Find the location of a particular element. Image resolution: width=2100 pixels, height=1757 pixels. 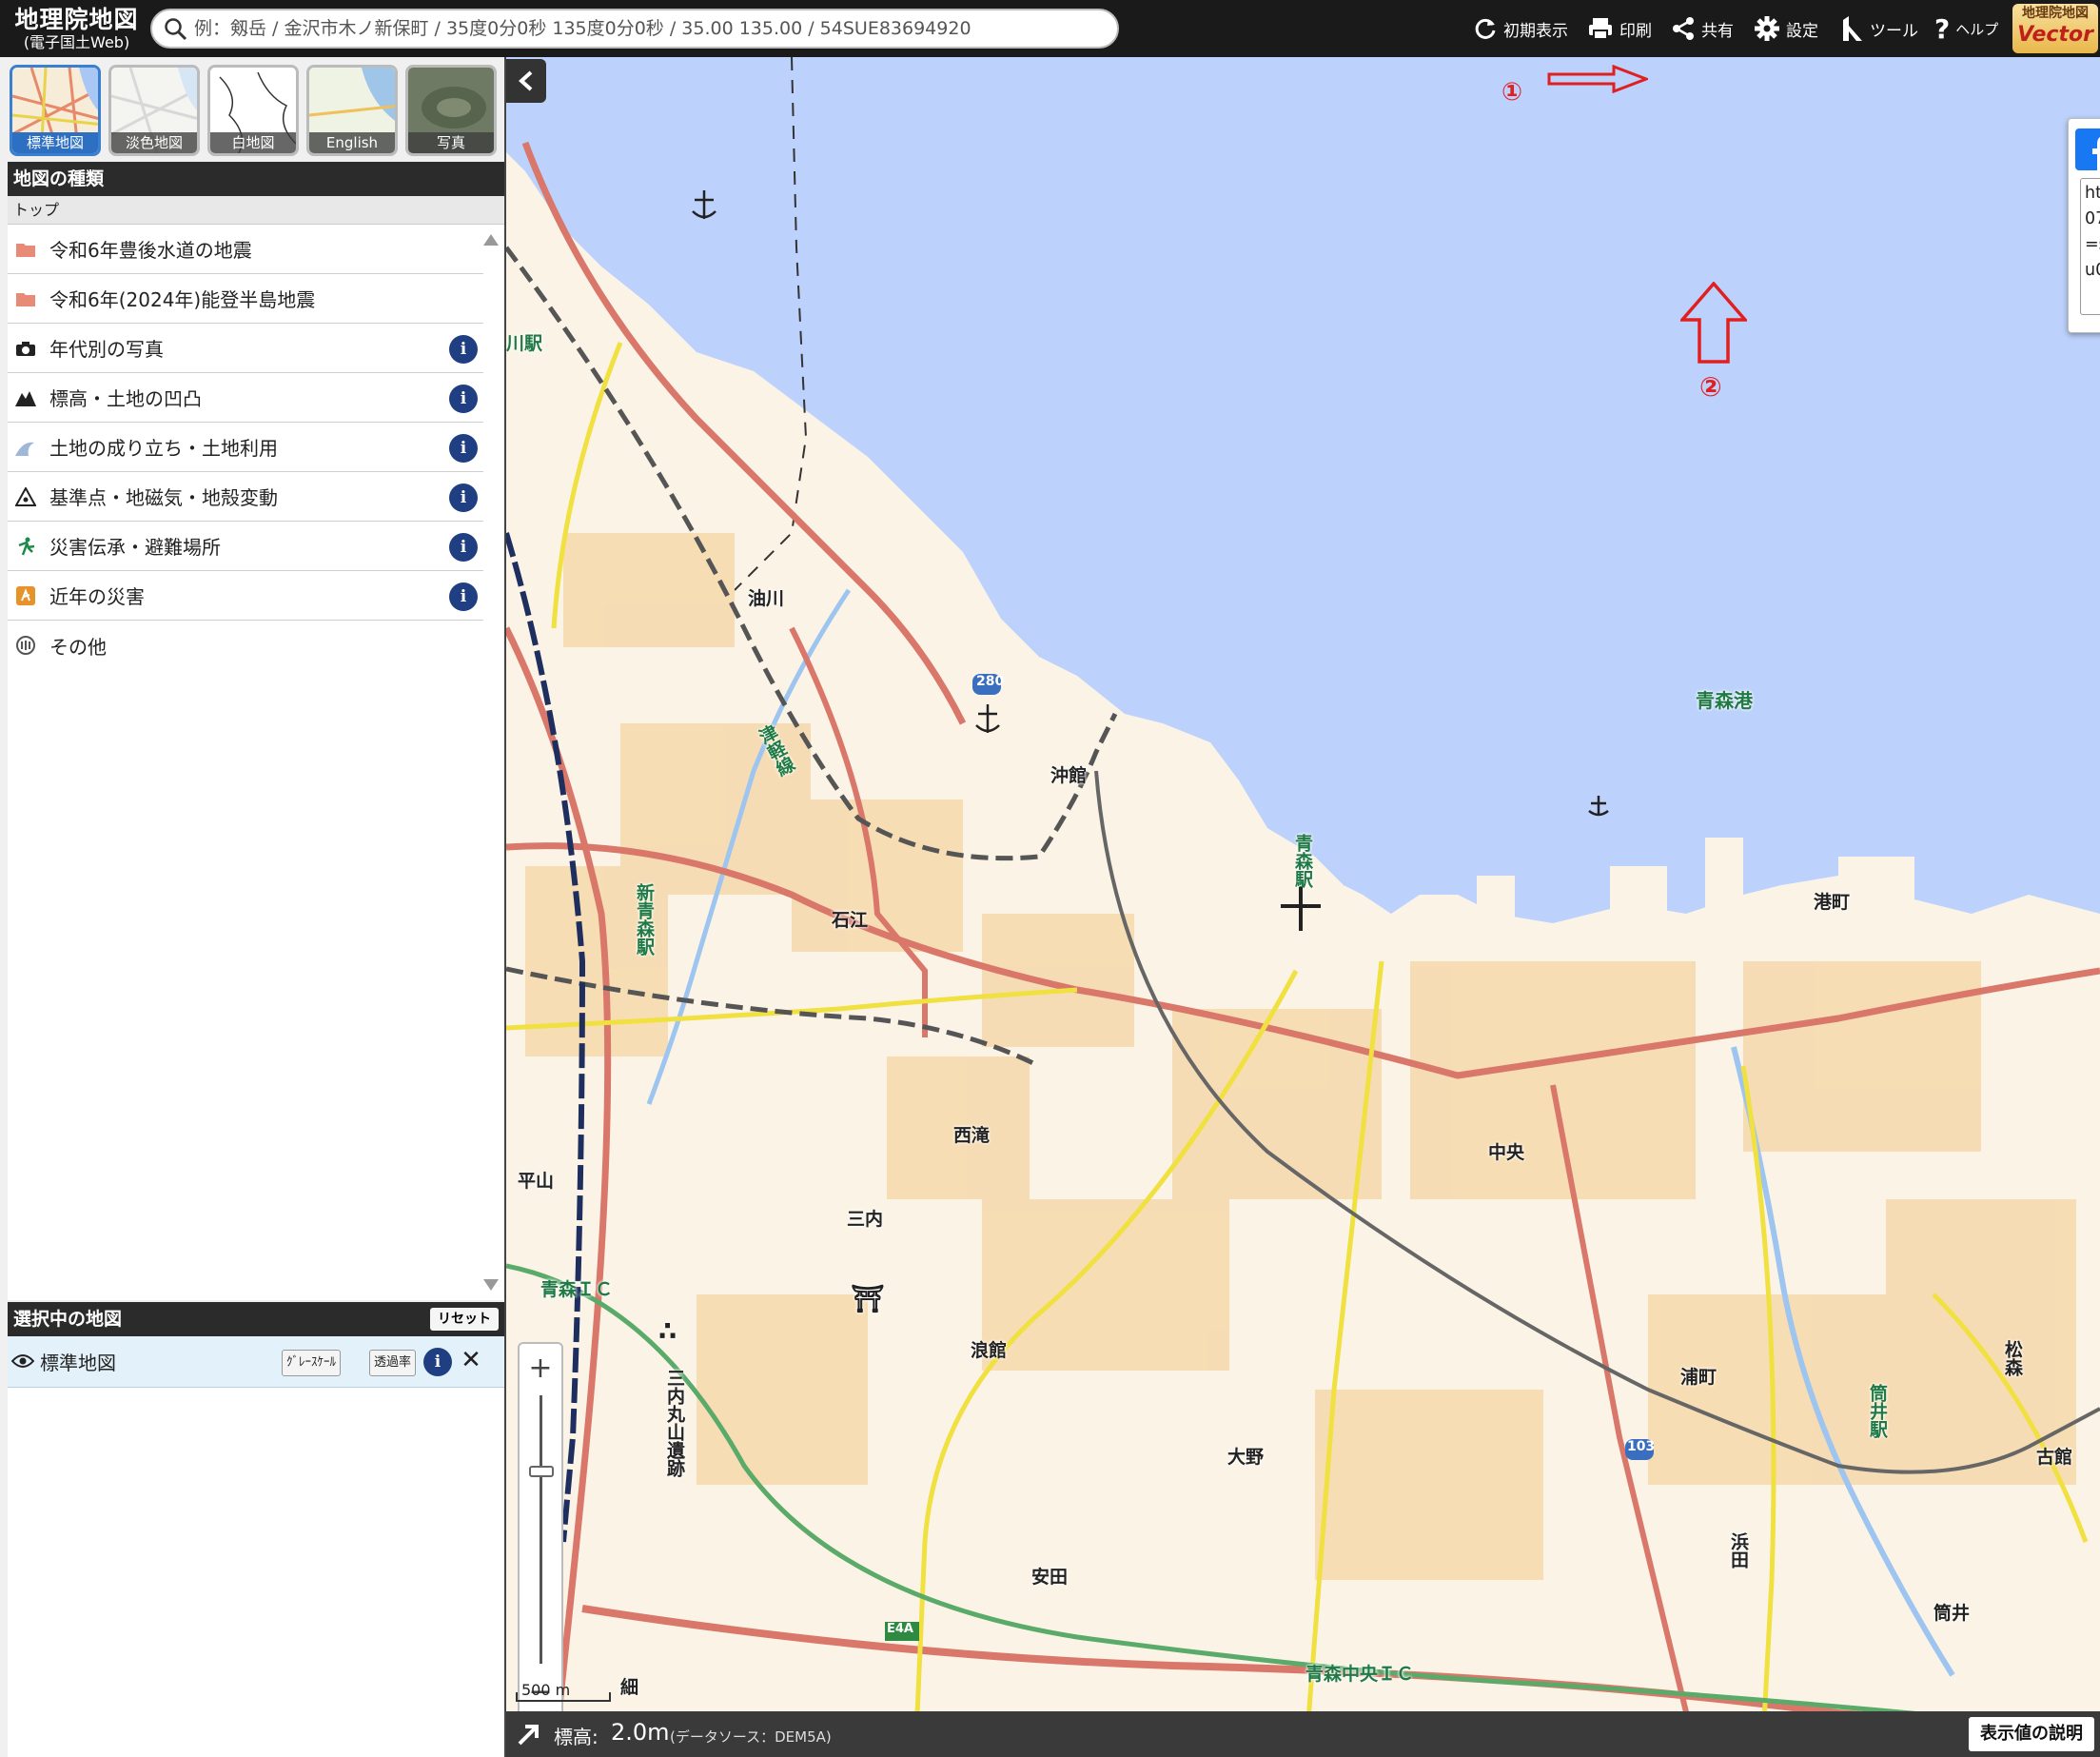

print-label: 印刷 is located at coordinates (1635, 31).